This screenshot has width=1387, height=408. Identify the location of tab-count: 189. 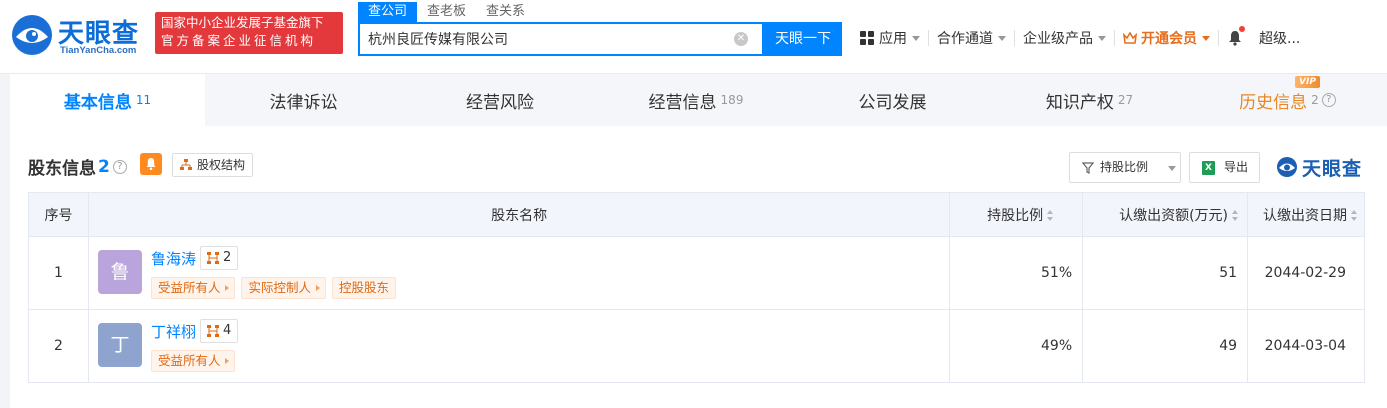
(732, 100).